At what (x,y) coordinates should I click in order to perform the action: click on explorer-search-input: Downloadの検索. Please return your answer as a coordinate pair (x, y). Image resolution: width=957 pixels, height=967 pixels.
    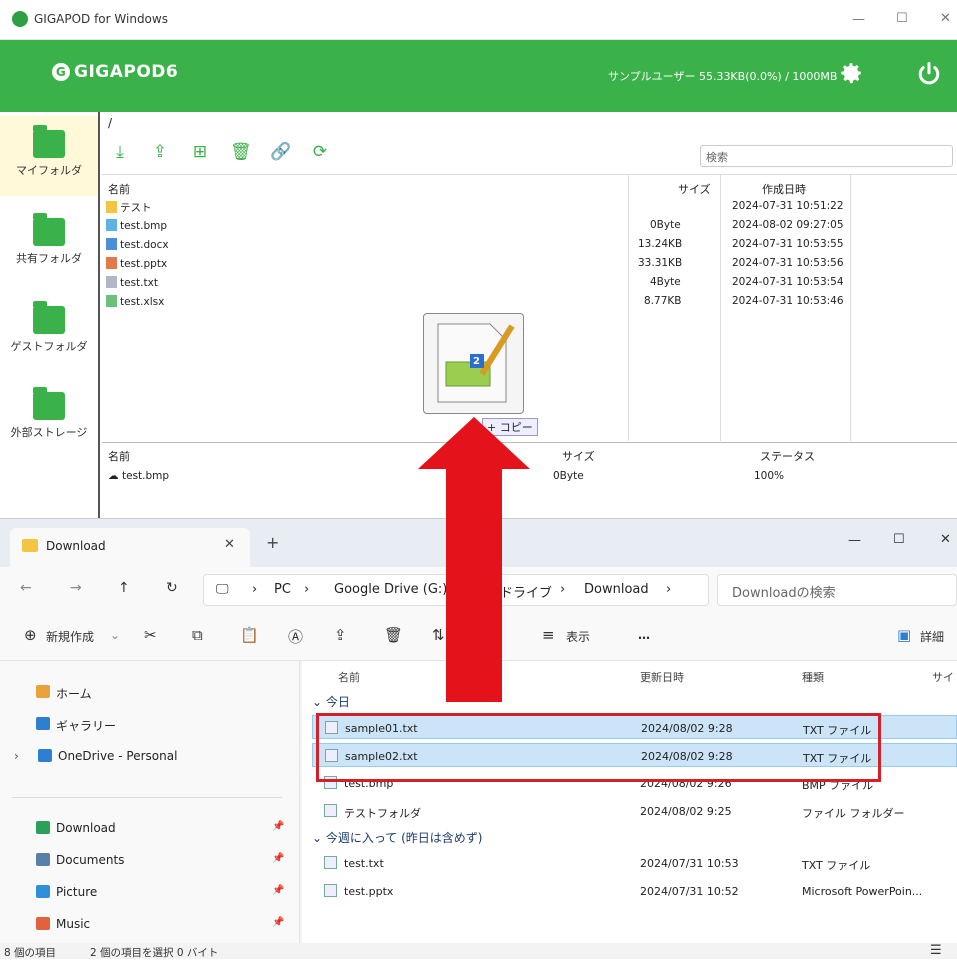
    Looking at the image, I should click on (837, 590).